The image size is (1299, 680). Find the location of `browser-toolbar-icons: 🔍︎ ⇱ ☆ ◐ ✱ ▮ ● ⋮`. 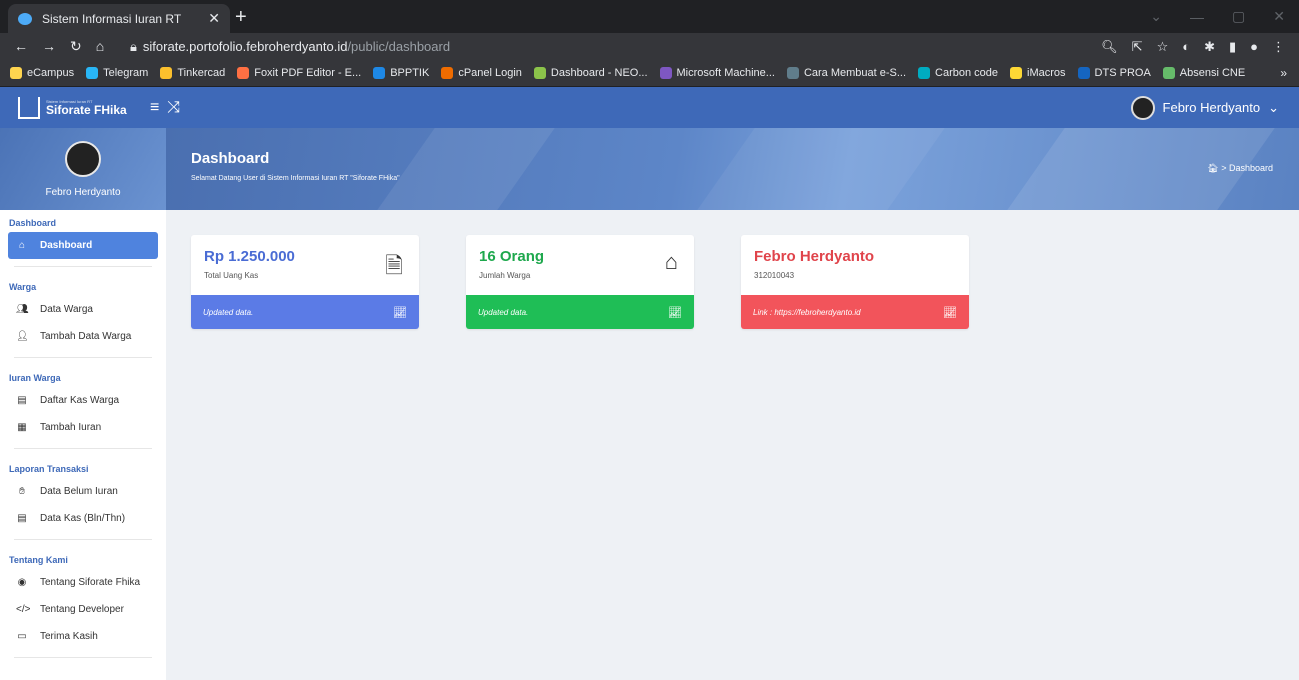

browser-toolbar-icons: 🔍︎ ⇱ ☆ ◐ ✱ ▮ ● ⋮ is located at coordinates (1200, 47).